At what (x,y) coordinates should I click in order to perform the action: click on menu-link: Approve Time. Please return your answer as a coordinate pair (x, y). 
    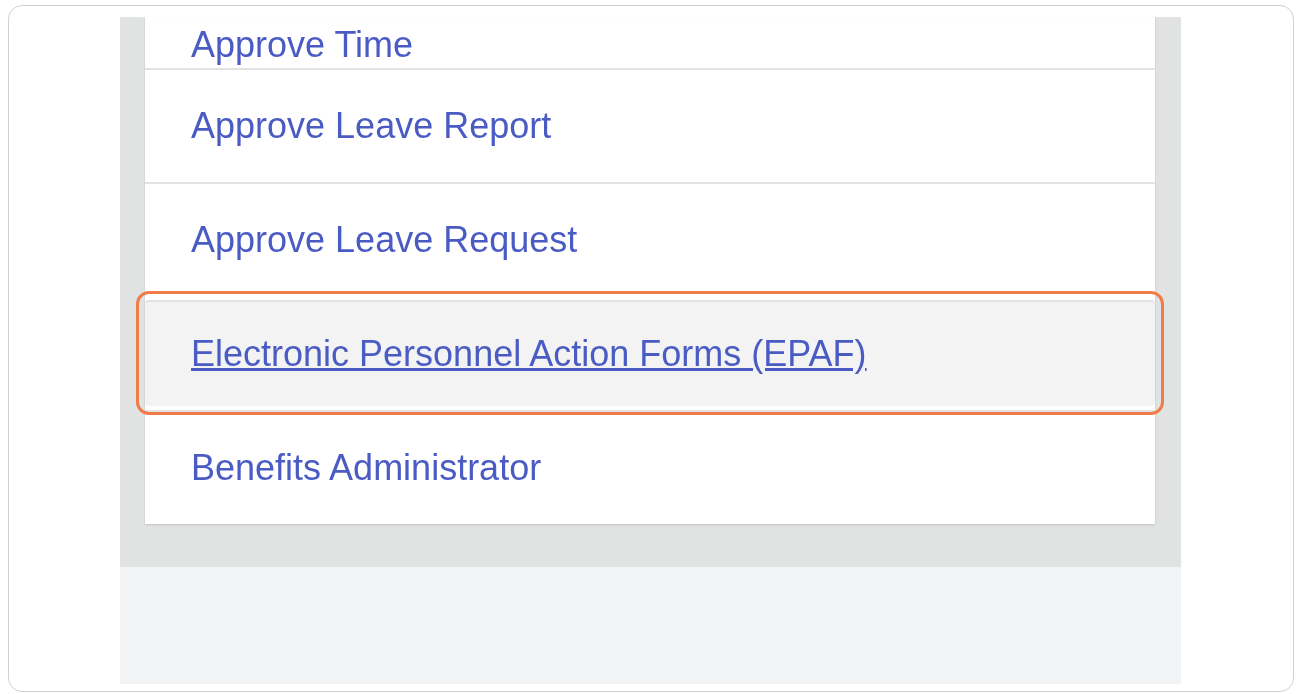
    Looking at the image, I should click on (650, 42).